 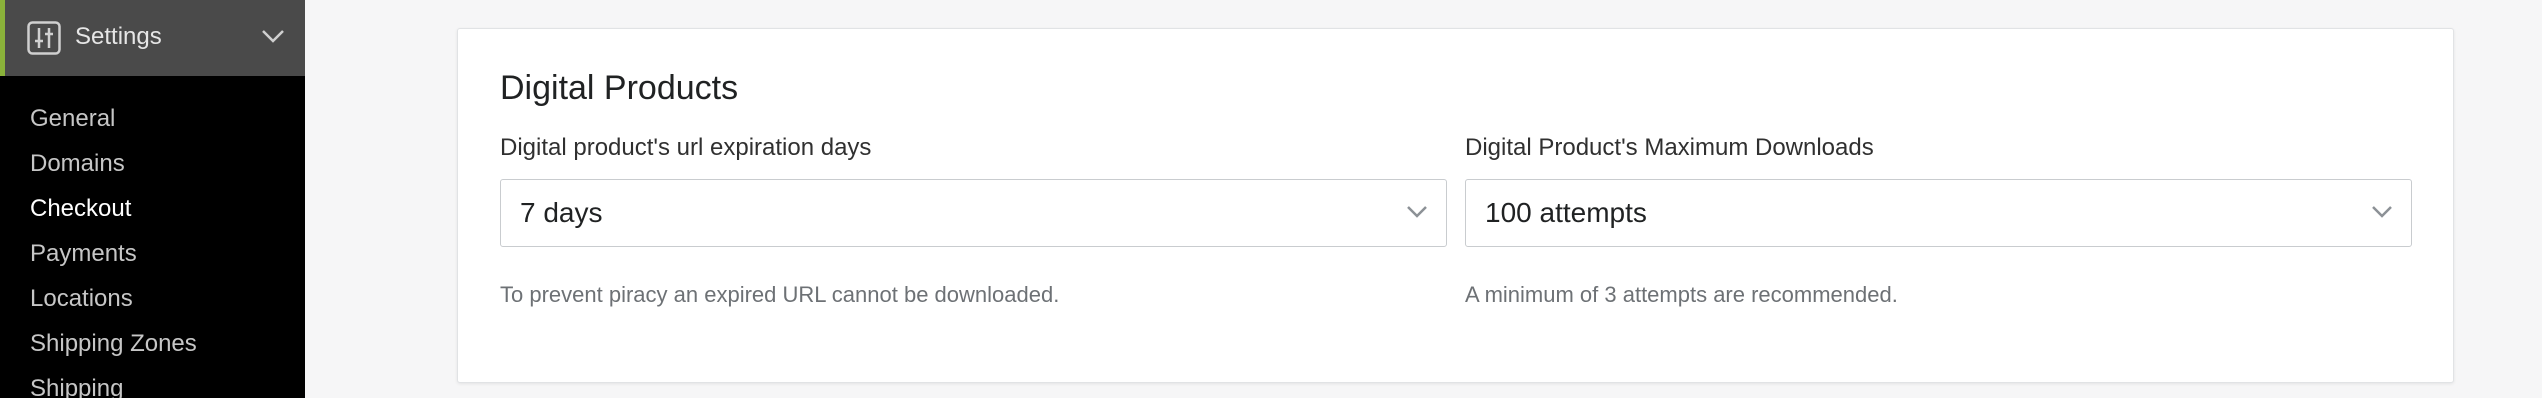 I want to click on maximum-downloads-value: 100 attempts, so click(x=1566, y=212).